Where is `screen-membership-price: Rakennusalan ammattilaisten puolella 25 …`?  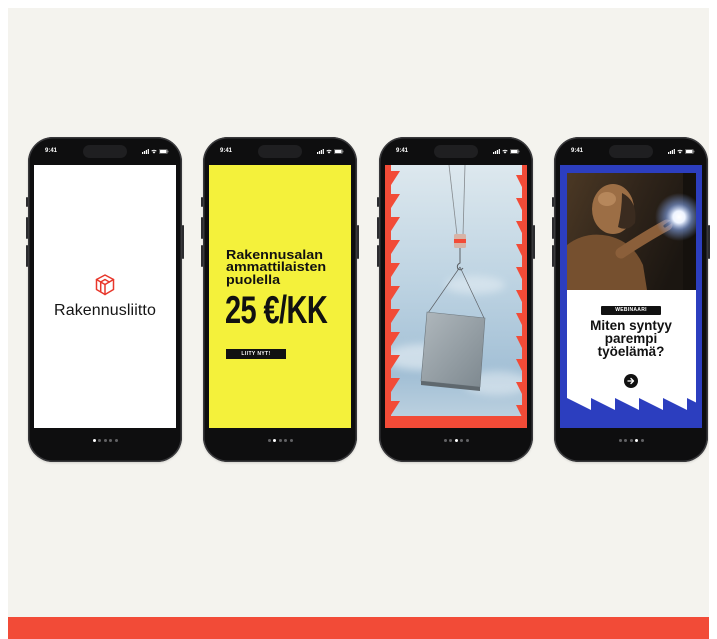 screen-membership-price: Rakennusalan ammattilaisten puolella 25 … is located at coordinates (280, 296).